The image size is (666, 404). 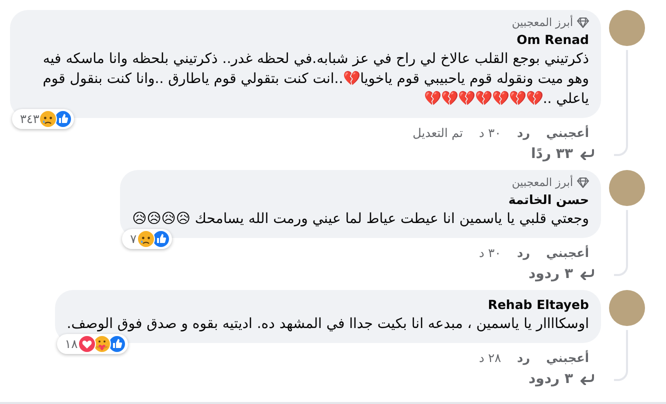 I want to click on comment-text: اوسكاااار يا ياسمين ، مبدعه انا بكيت جداا في المشهد ده. اديتيه بقوه و صدق فوق الوصف., so click(x=327, y=324).